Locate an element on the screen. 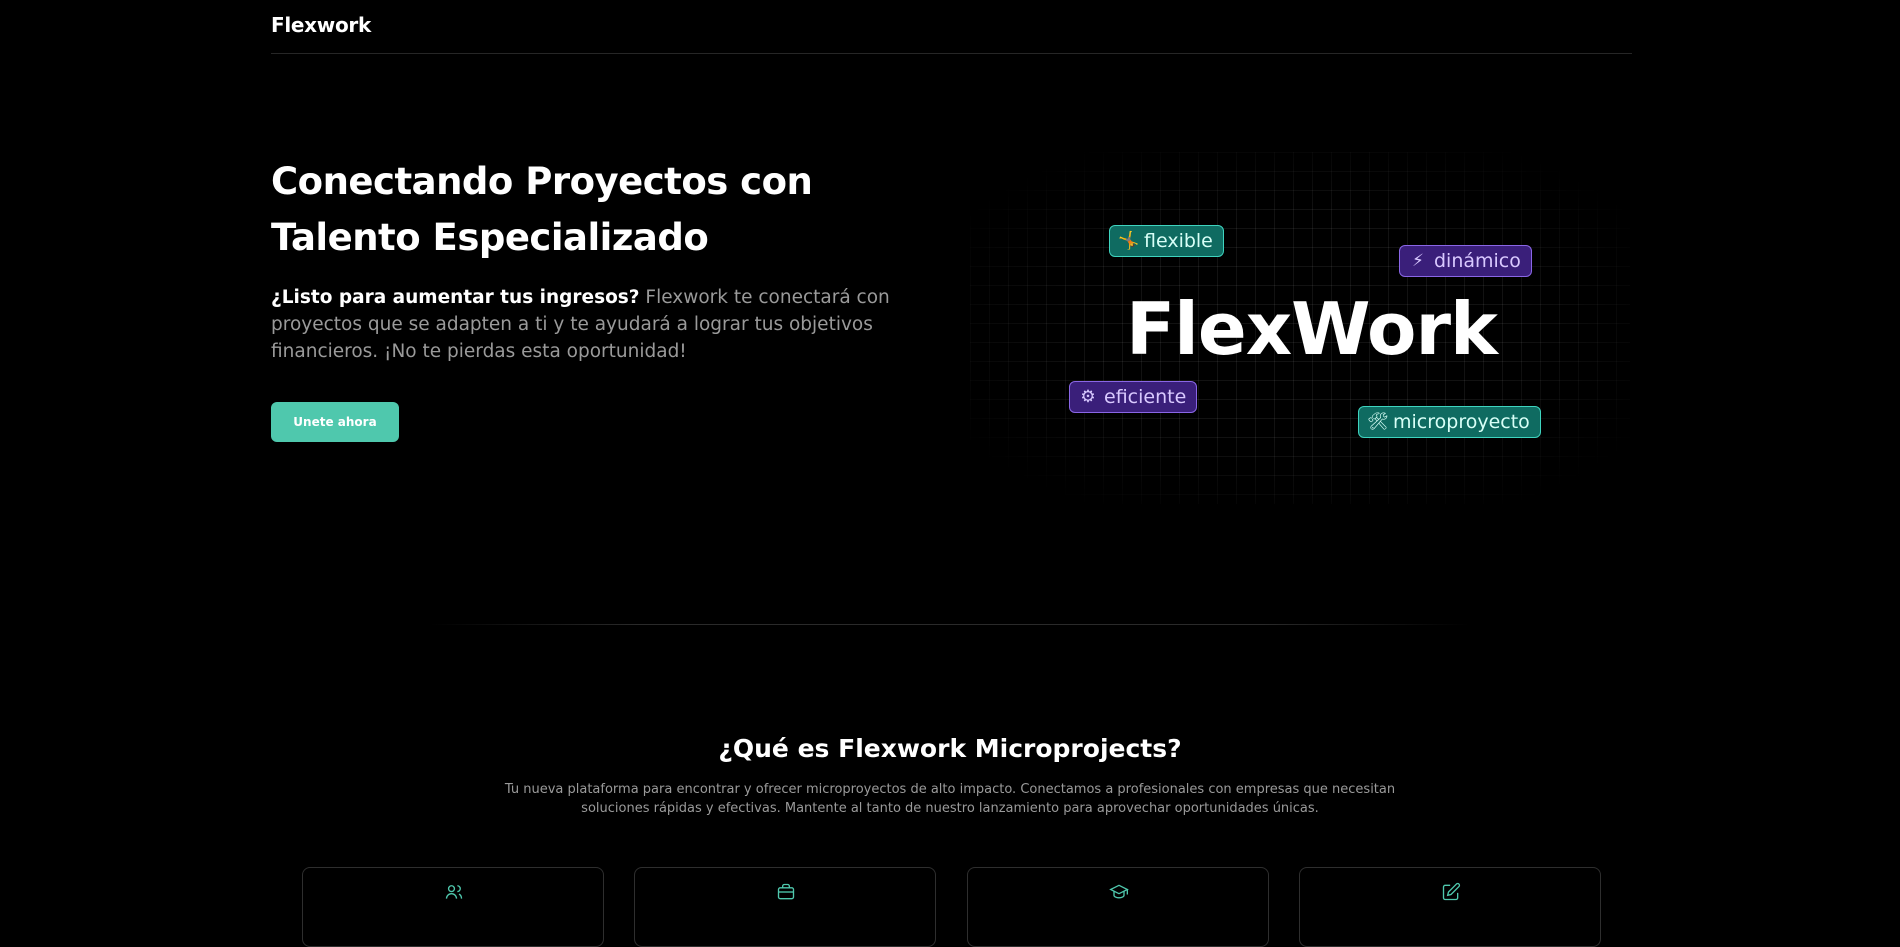 The image size is (1900, 947). tag-flexible: 🤸 flexible is located at coordinates (1166, 241).